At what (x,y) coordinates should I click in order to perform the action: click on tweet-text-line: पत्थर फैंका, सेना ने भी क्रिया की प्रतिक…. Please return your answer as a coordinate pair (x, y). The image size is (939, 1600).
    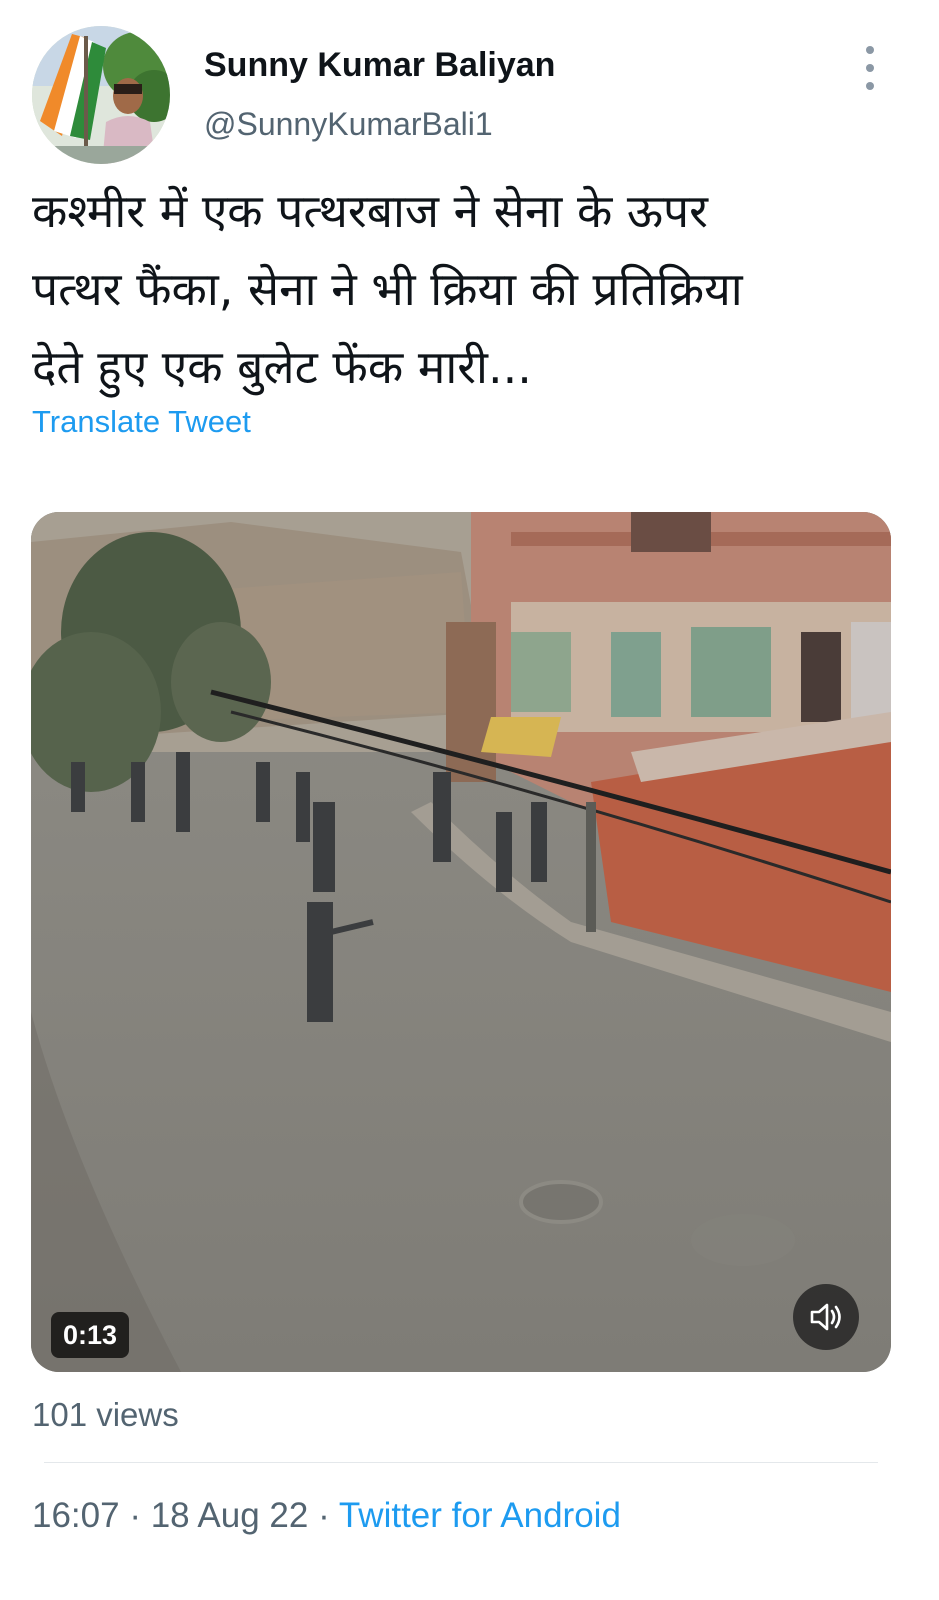
    Looking at the image, I should click on (387, 289).